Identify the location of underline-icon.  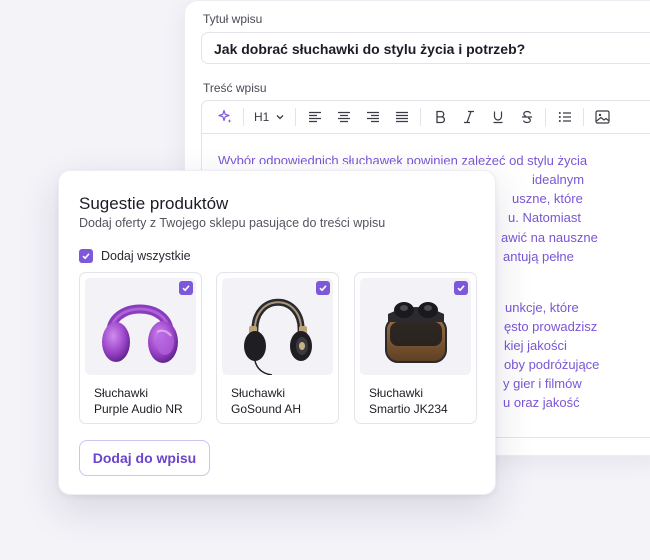
(498, 117).